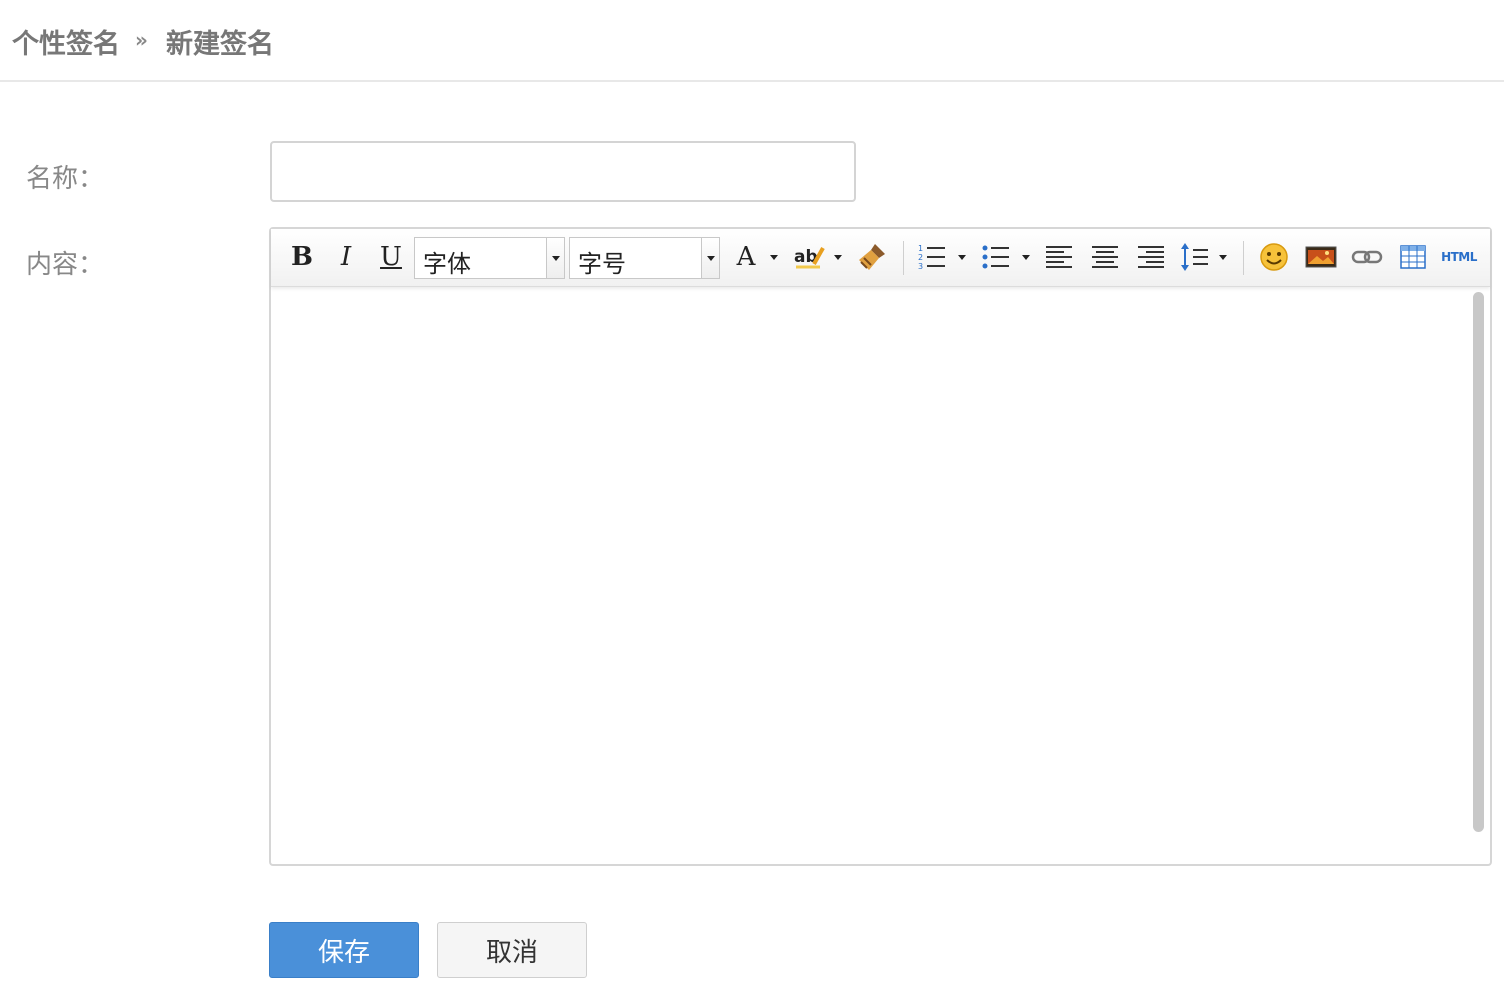 This screenshot has height=1006, width=1504. Describe the element at coordinates (1459, 257) in the screenshot. I see `html-source-button: HTML` at that location.